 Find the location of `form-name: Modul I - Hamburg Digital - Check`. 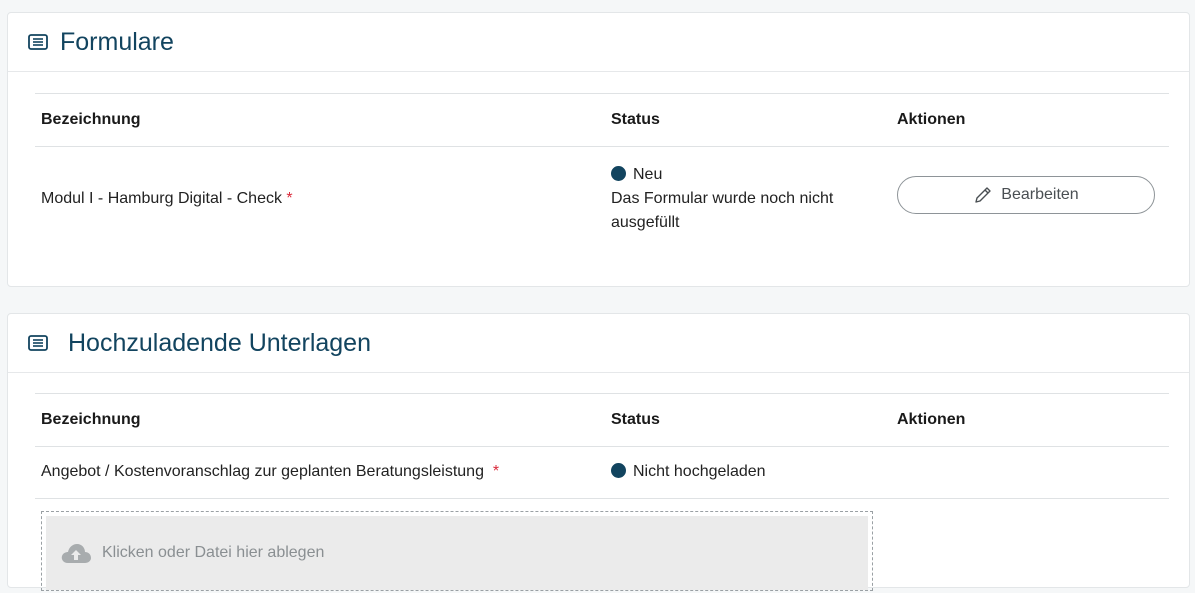

form-name: Modul I - Hamburg Digital - Check is located at coordinates (161, 198).